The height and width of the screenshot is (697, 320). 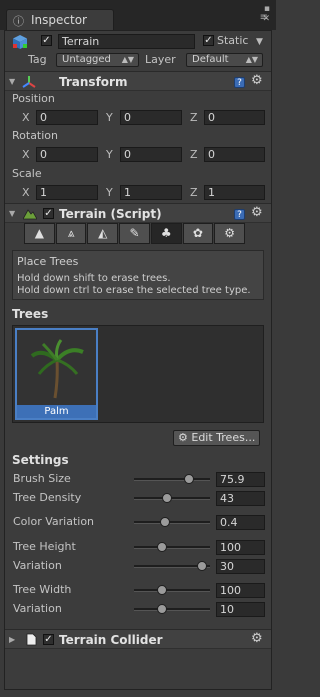 I want to click on tag-label: Tag, so click(x=37, y=59).